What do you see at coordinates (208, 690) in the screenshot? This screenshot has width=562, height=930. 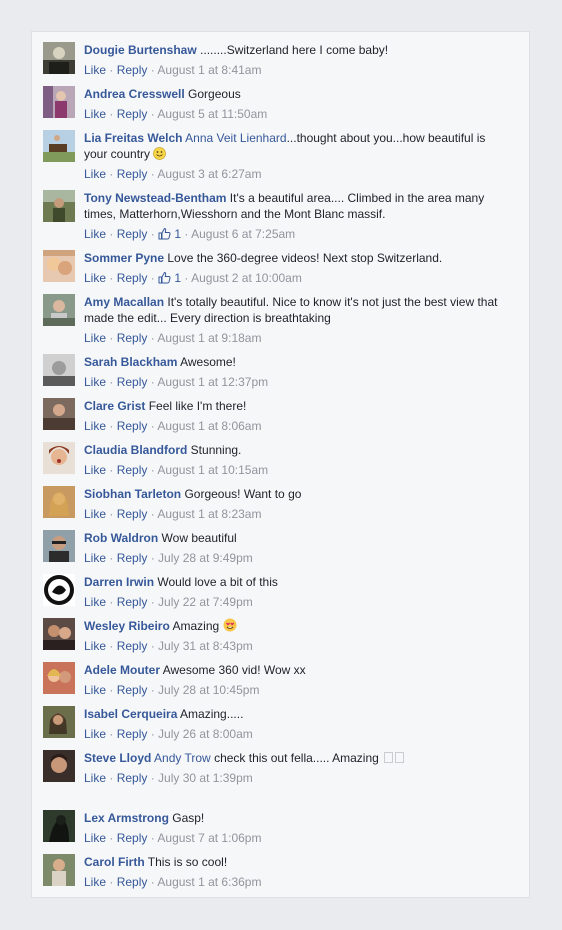 I see `comment-timestamp: July 28 at 10:45pm` at bounding box center [208, 690].